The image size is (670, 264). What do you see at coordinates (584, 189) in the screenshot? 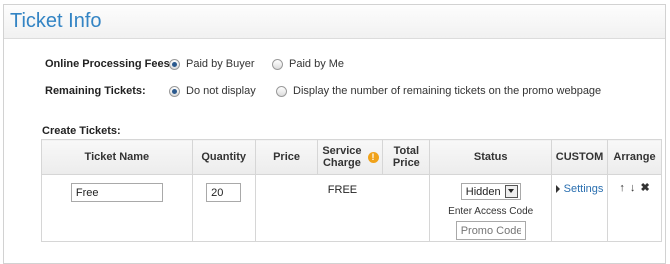
I see `settings-link: Settings` at bounding box center [584, 189].